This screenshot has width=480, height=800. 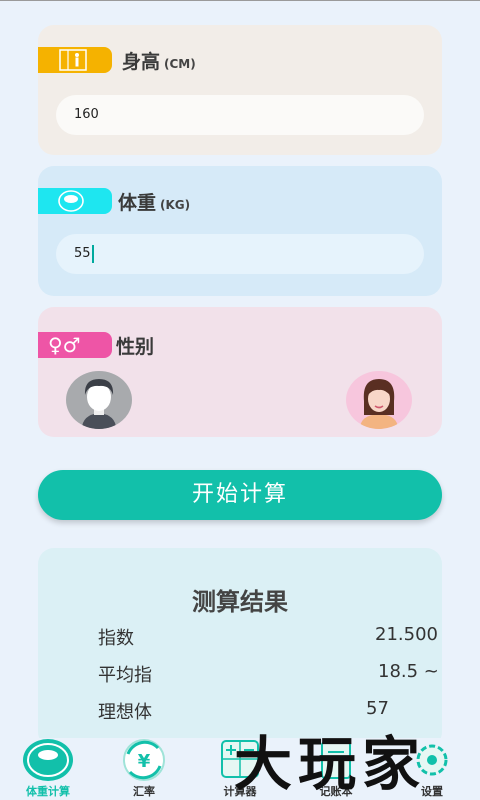 I want to click on gender-title-text: 性别, so click(x=135, y=347).